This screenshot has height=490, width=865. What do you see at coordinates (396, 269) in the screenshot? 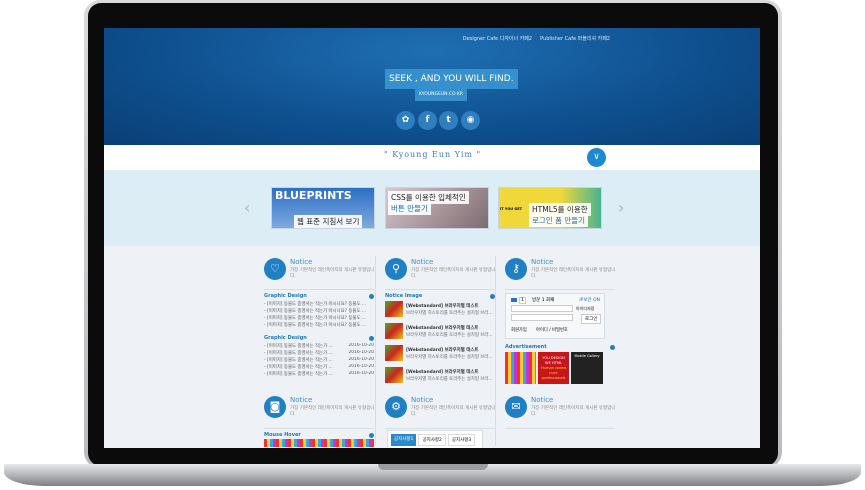
I see `search-icon: ⚲` at bounding box center [396, 269].